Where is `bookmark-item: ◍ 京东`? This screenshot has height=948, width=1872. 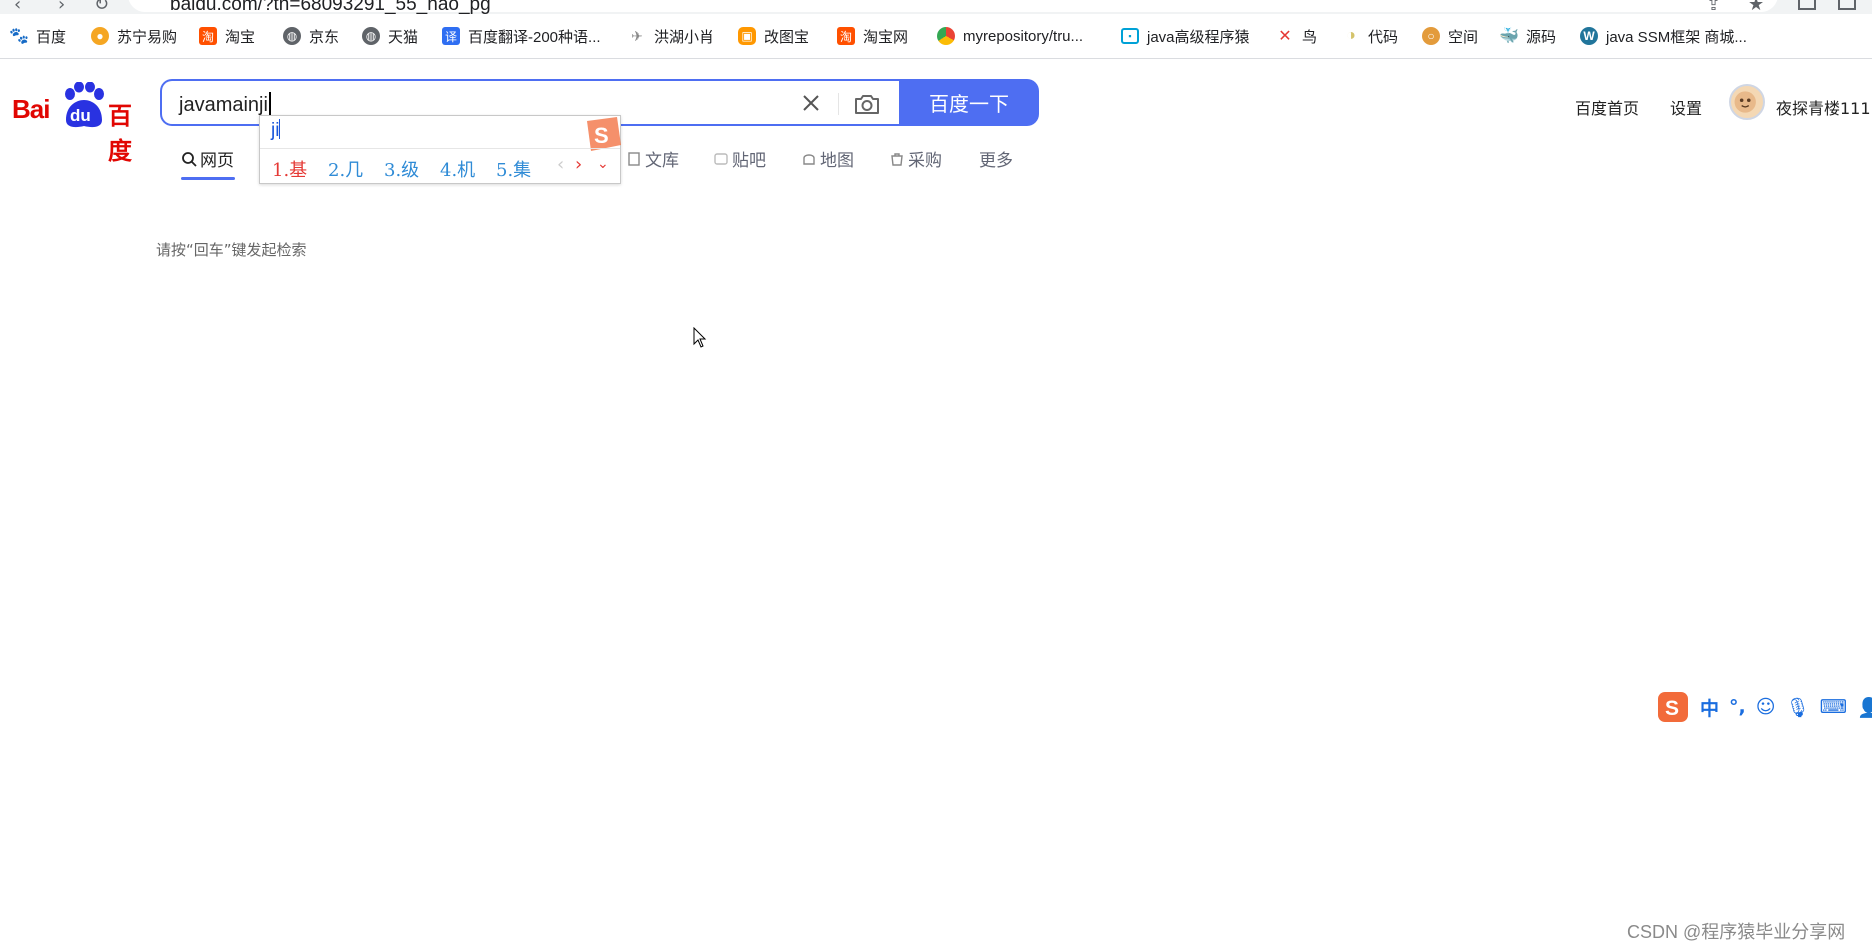 bookmark-item: ◍ 京东 is located at coordinates (311, 36).